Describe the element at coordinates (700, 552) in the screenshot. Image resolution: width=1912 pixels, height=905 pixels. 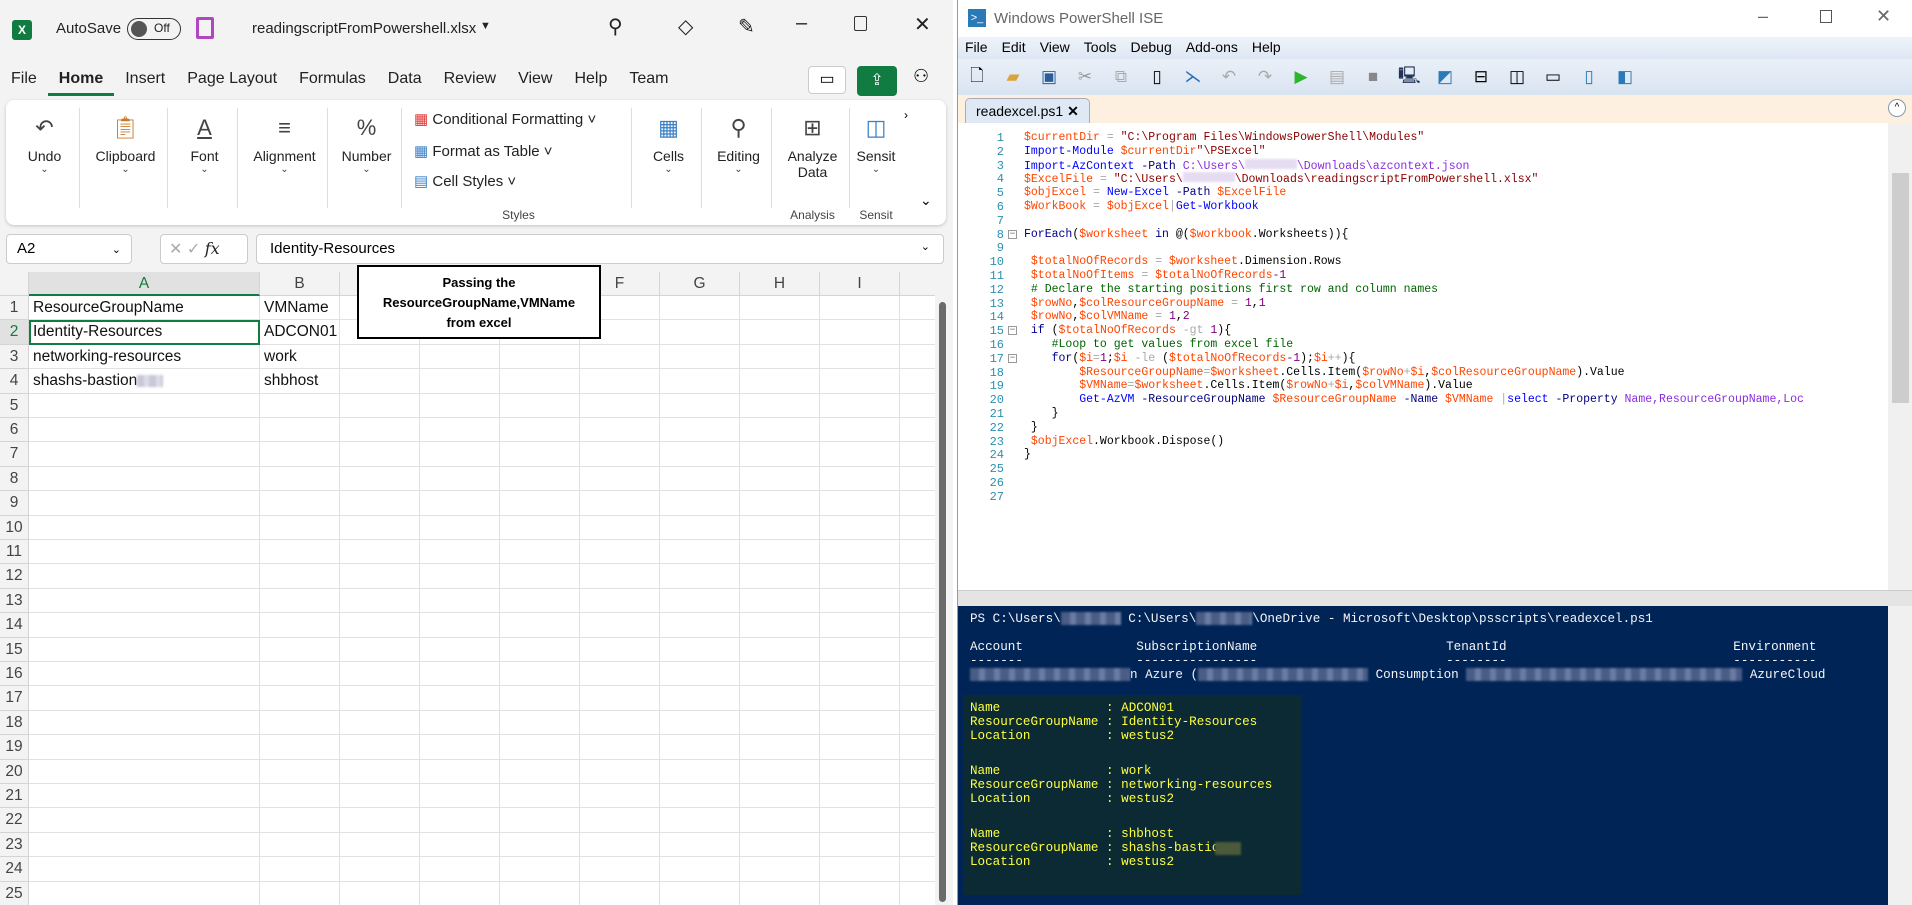
I see `cell-g11` at that location.